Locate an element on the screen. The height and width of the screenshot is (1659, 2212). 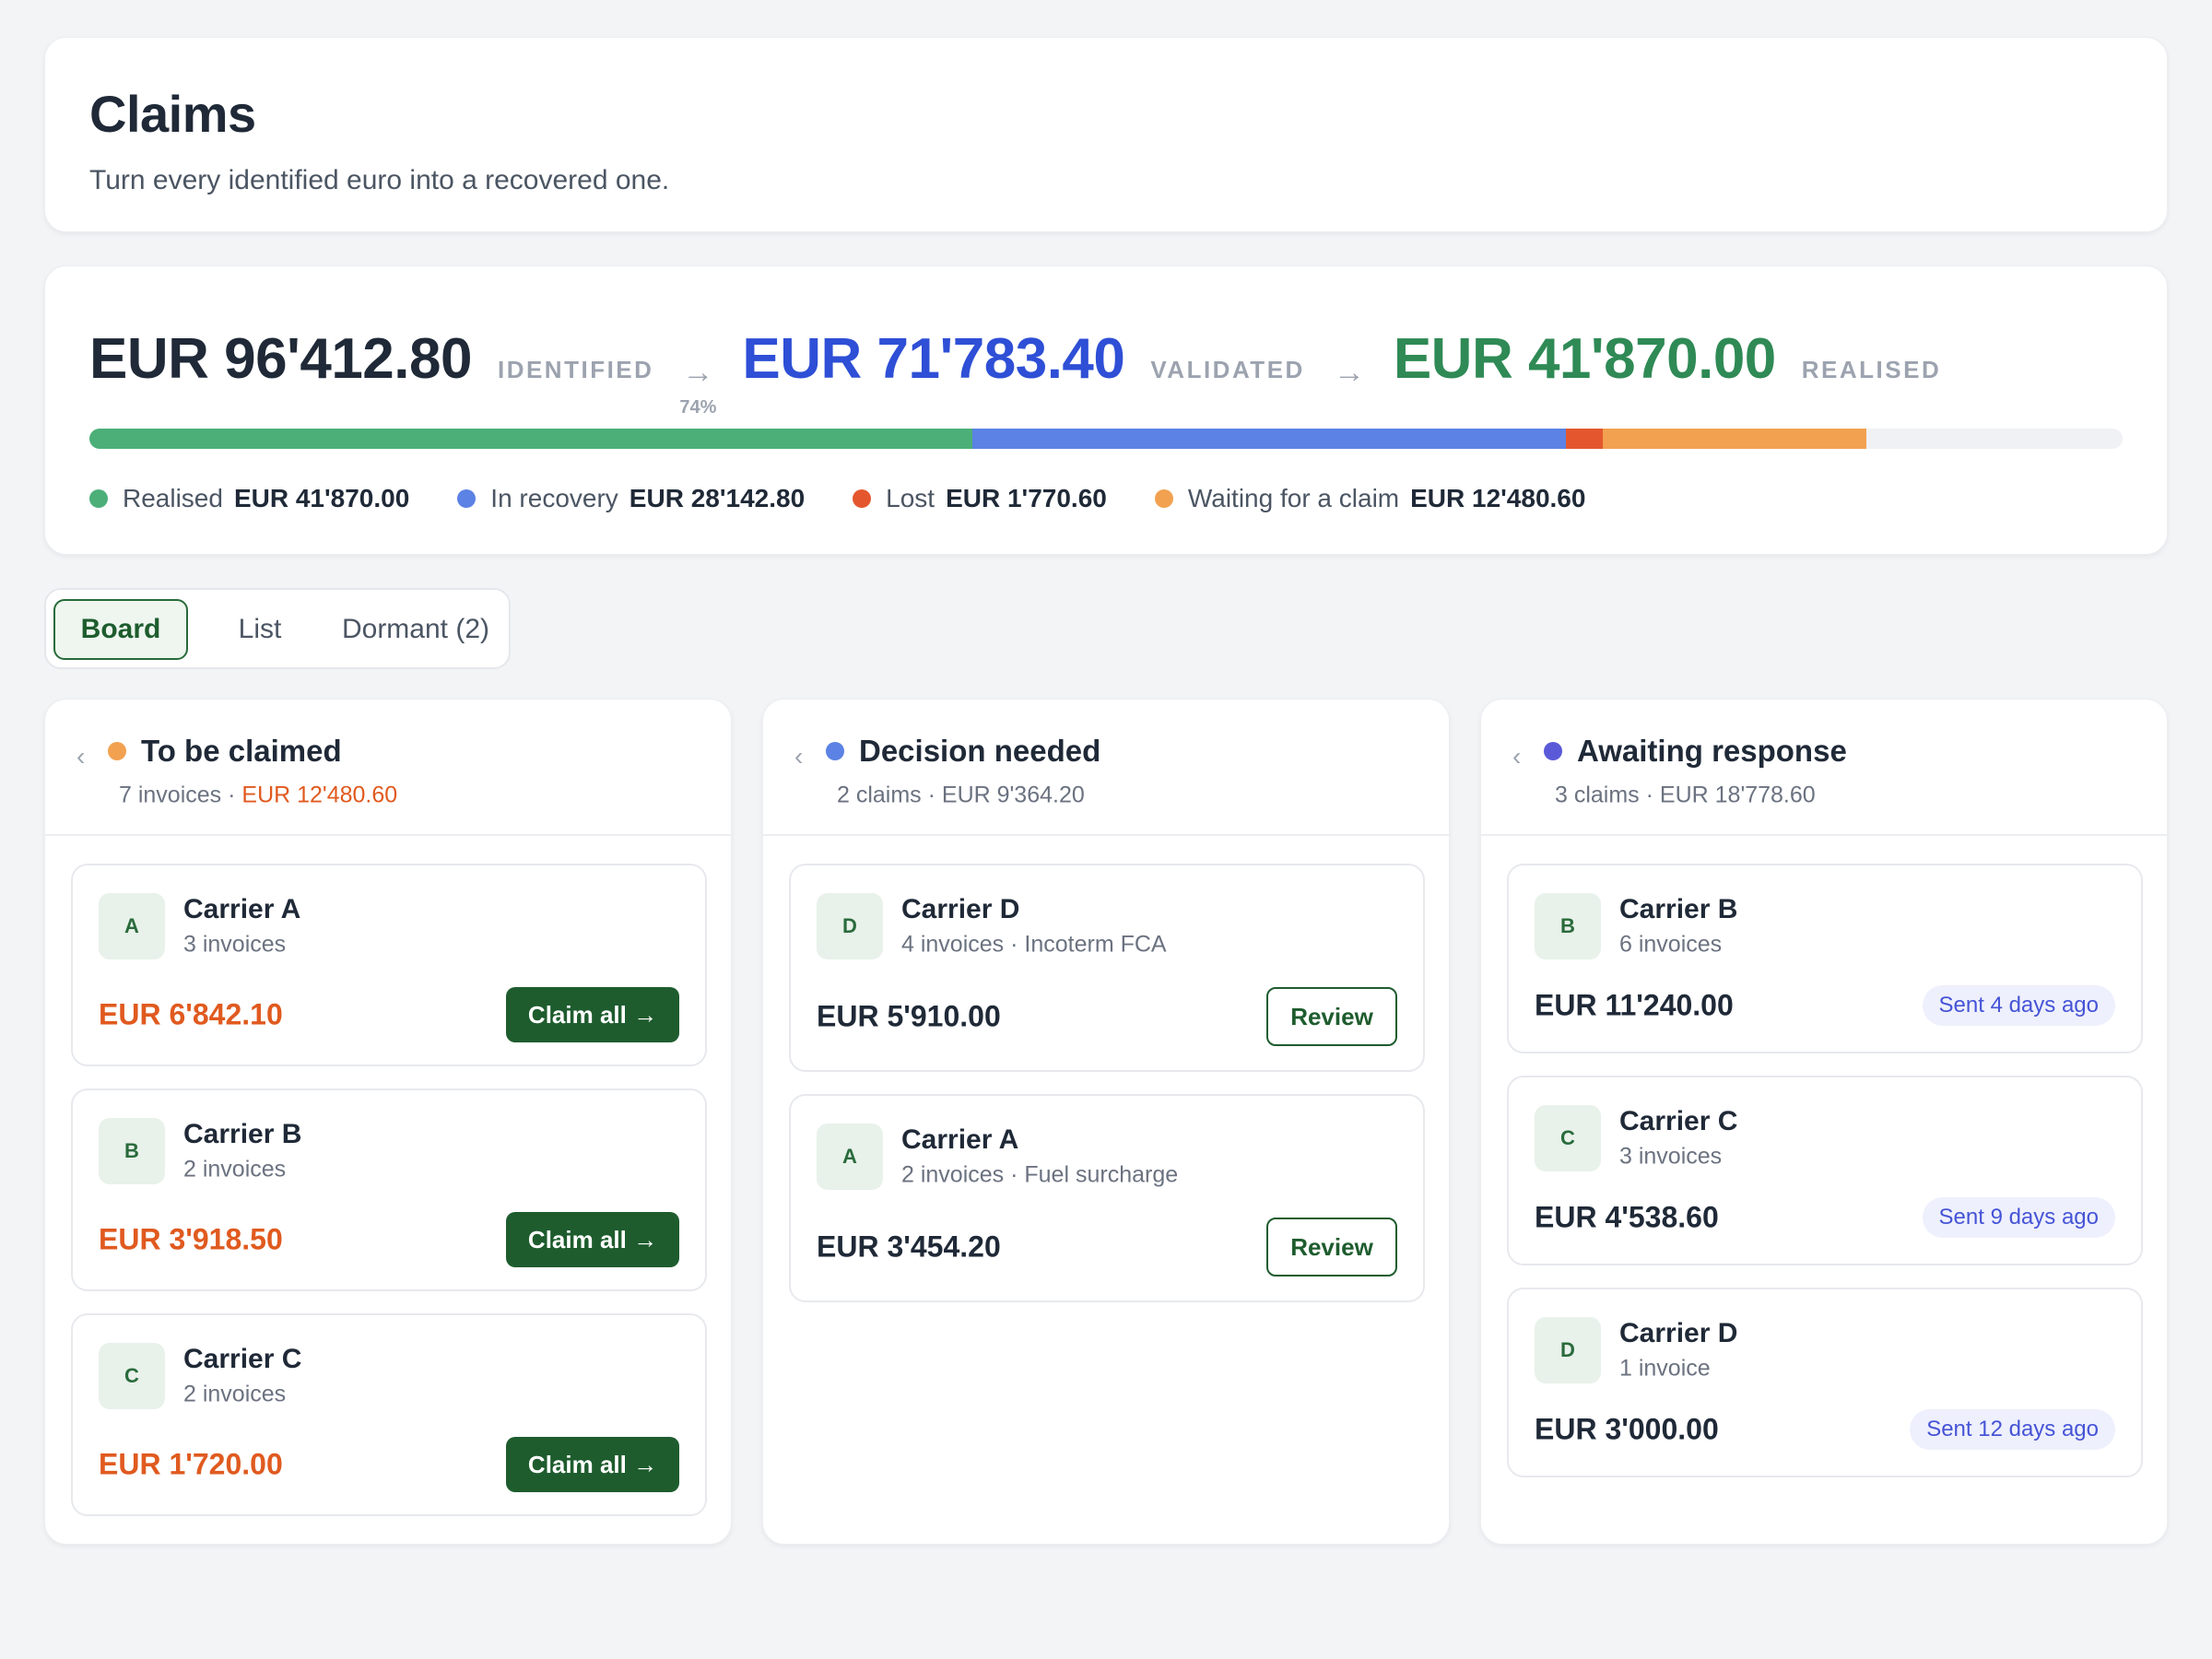
tab-list: List is located at coordinates (260, 629).